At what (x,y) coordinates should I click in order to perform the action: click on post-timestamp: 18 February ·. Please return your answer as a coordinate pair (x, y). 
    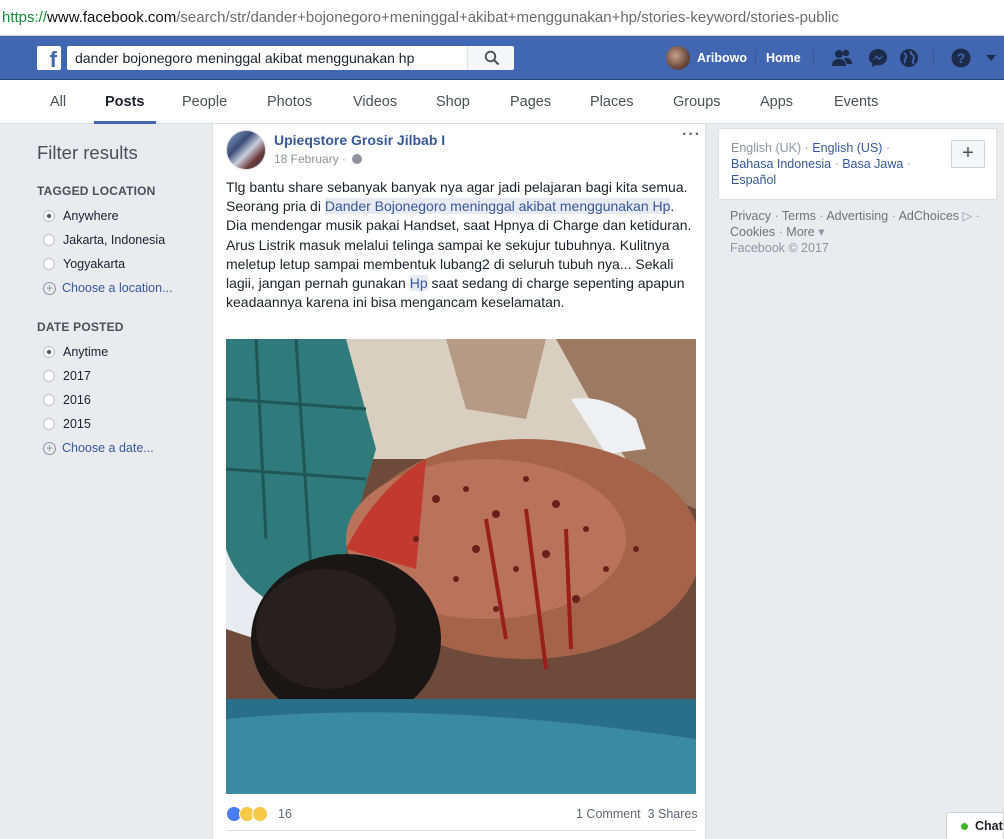
    Looking at the image, I should click on (318, 159).